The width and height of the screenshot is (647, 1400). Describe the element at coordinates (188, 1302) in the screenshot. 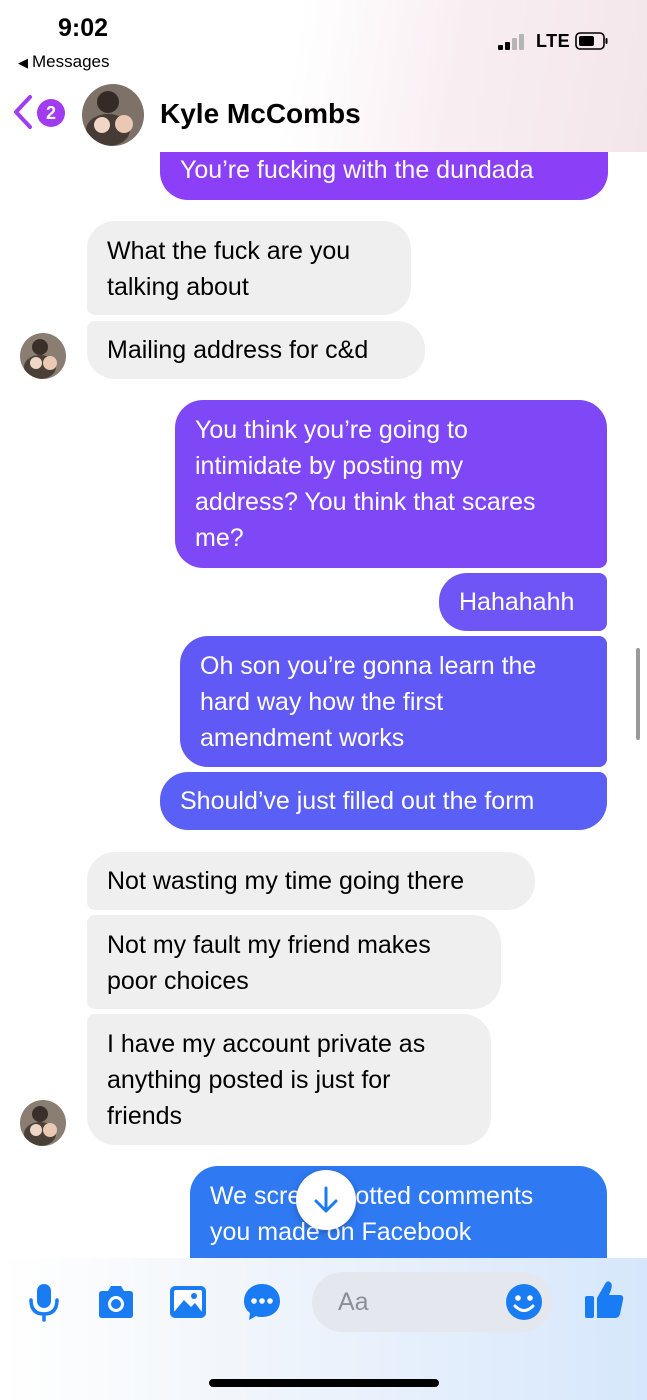

I see `gallery-icon` at that location.